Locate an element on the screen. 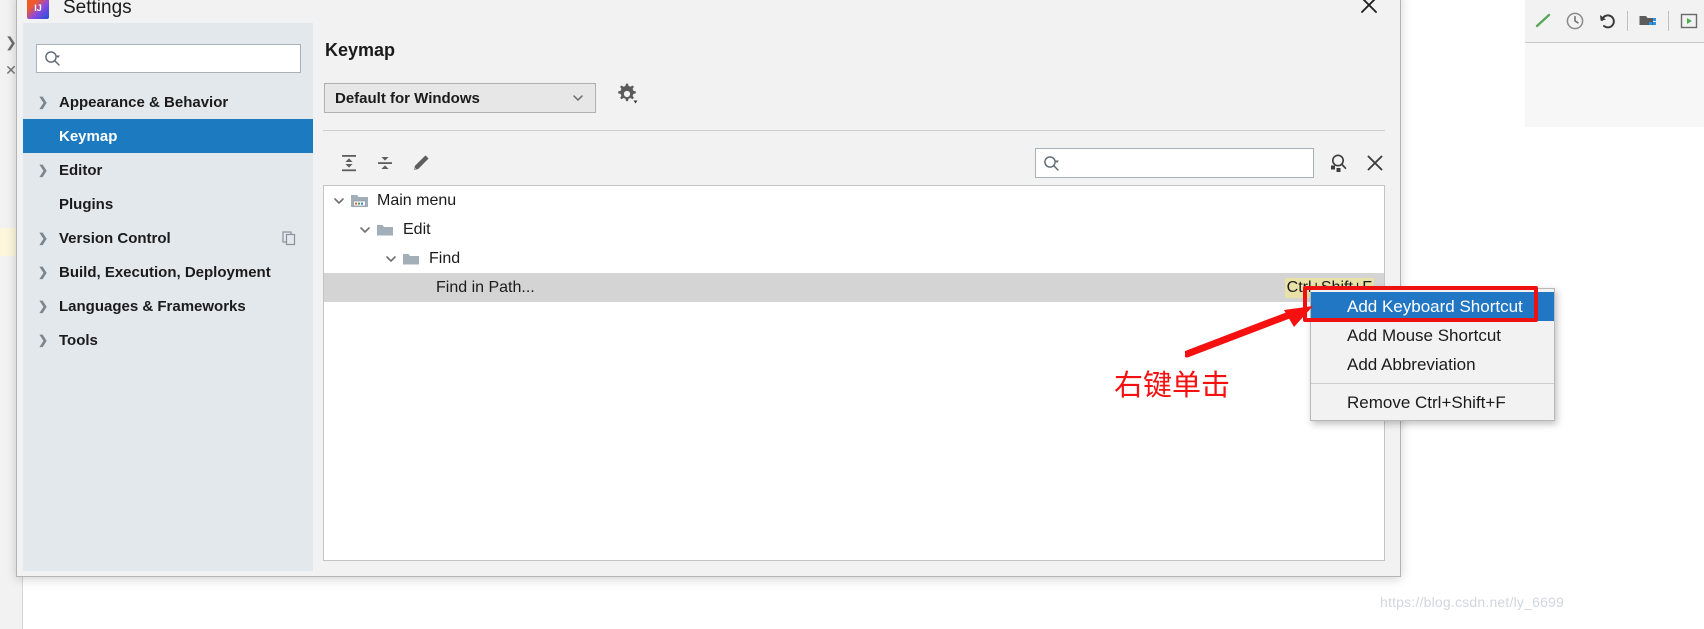  sidebar-search-box is located at coordinates (168, 58).